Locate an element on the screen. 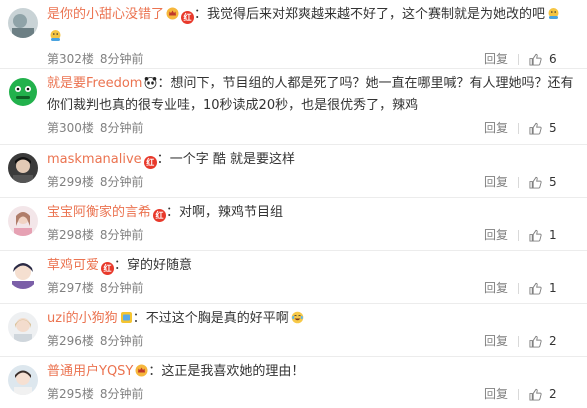  comment-text: ：穿的好随意 is located at coordinates (153, 265).